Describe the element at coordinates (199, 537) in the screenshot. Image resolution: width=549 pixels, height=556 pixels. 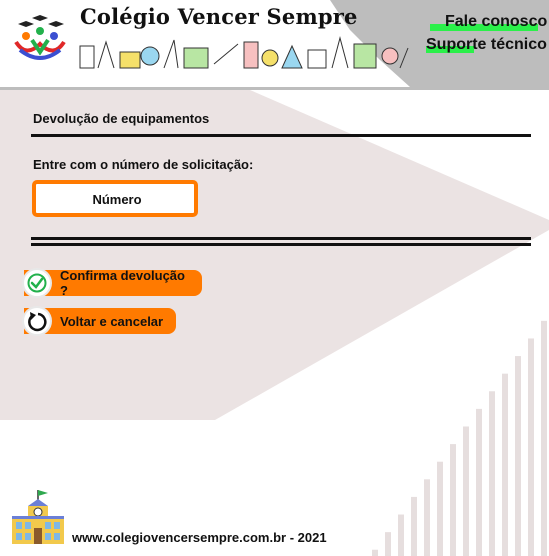
I see `footer-website: www.colegiovencersempre.com.br - 2021` at that location.